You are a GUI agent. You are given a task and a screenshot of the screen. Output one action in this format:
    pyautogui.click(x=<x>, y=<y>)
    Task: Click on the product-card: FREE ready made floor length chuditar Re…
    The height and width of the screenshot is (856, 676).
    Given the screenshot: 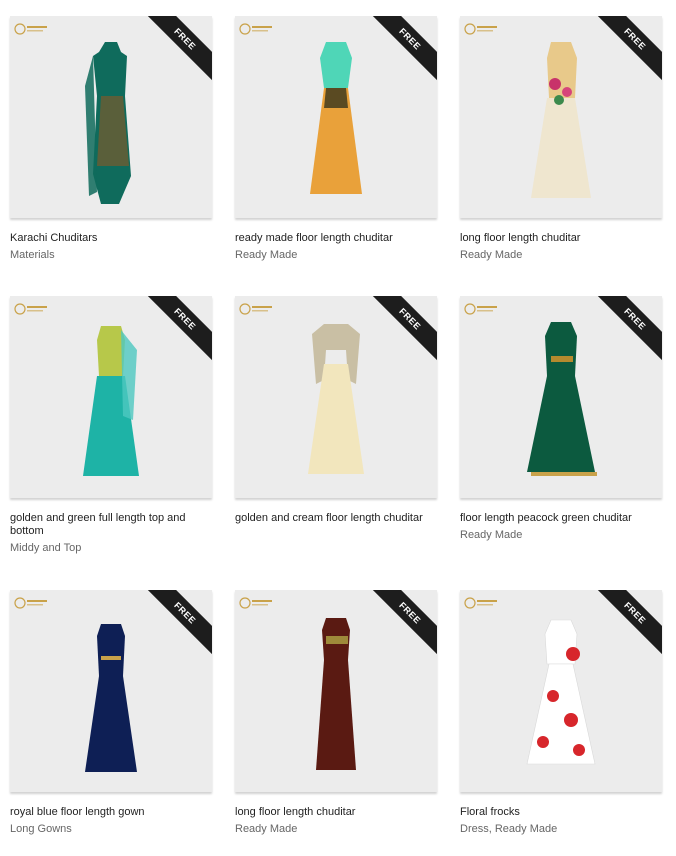 What is the action you would take?
    pyautogui.click(x=336, y=139)
    